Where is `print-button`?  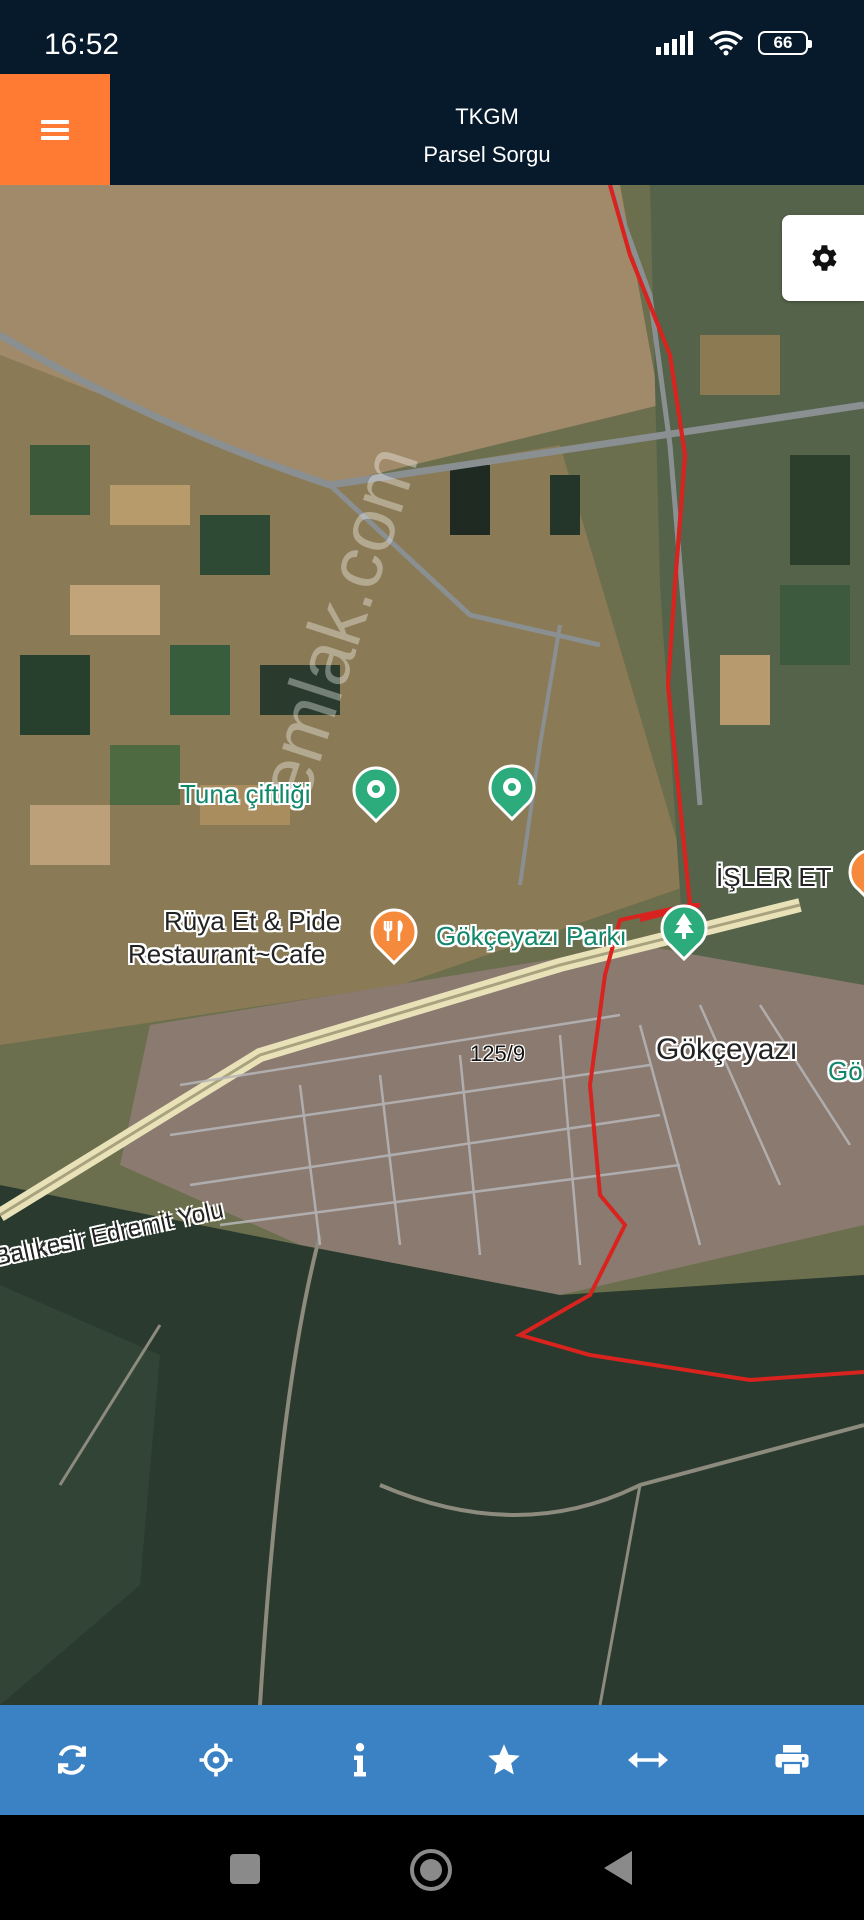 print-button is located at coordinates (792, 1760).